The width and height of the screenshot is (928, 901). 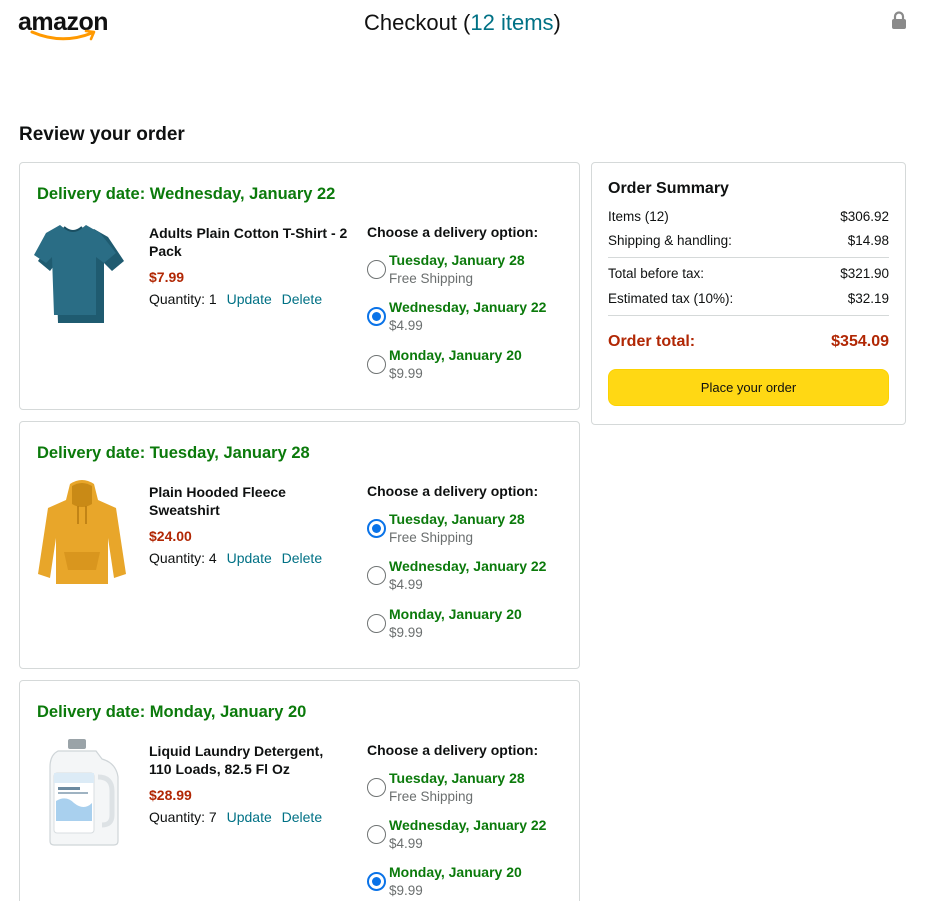 I want to click on checkout-title-prefix: Checkout (, so click(x=417, y=22).